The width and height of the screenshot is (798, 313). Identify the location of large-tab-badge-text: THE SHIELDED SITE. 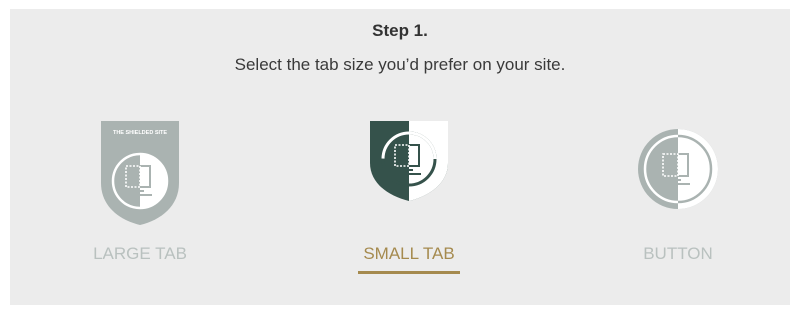
(140, 133).